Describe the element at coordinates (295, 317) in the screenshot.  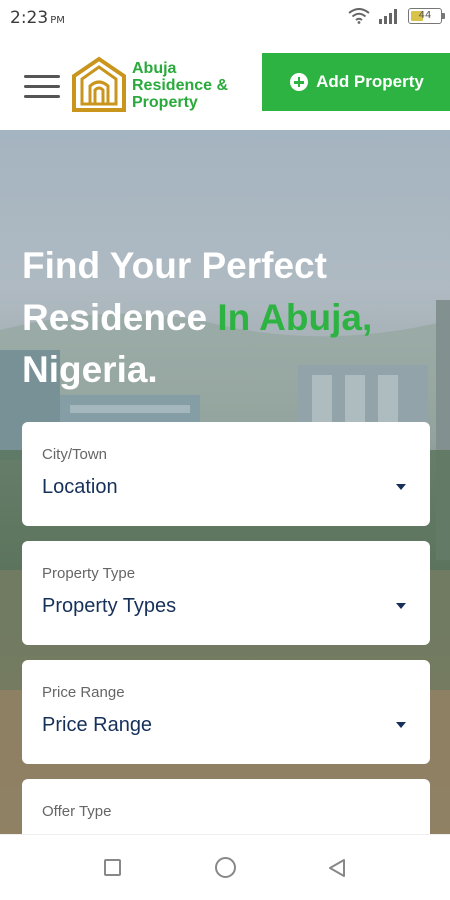
I see `hero-title-accent: In Abuja,` at that location.